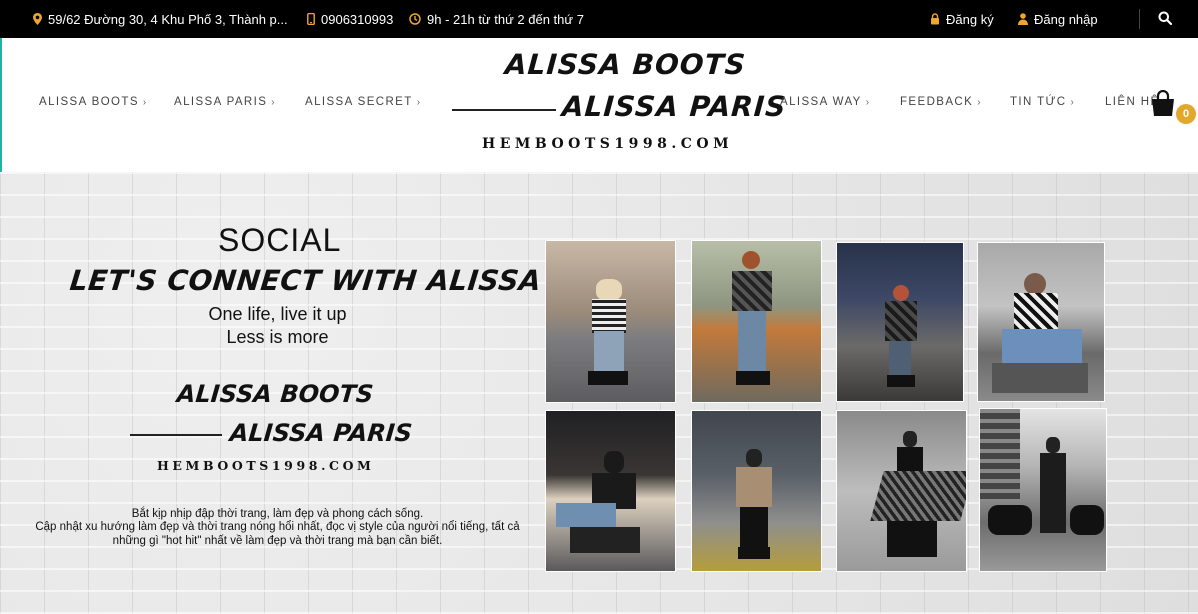 The height and width of the screenshot is (614, 1198). I want to click on tagline-1: One life, live it up, so click(277, 314).